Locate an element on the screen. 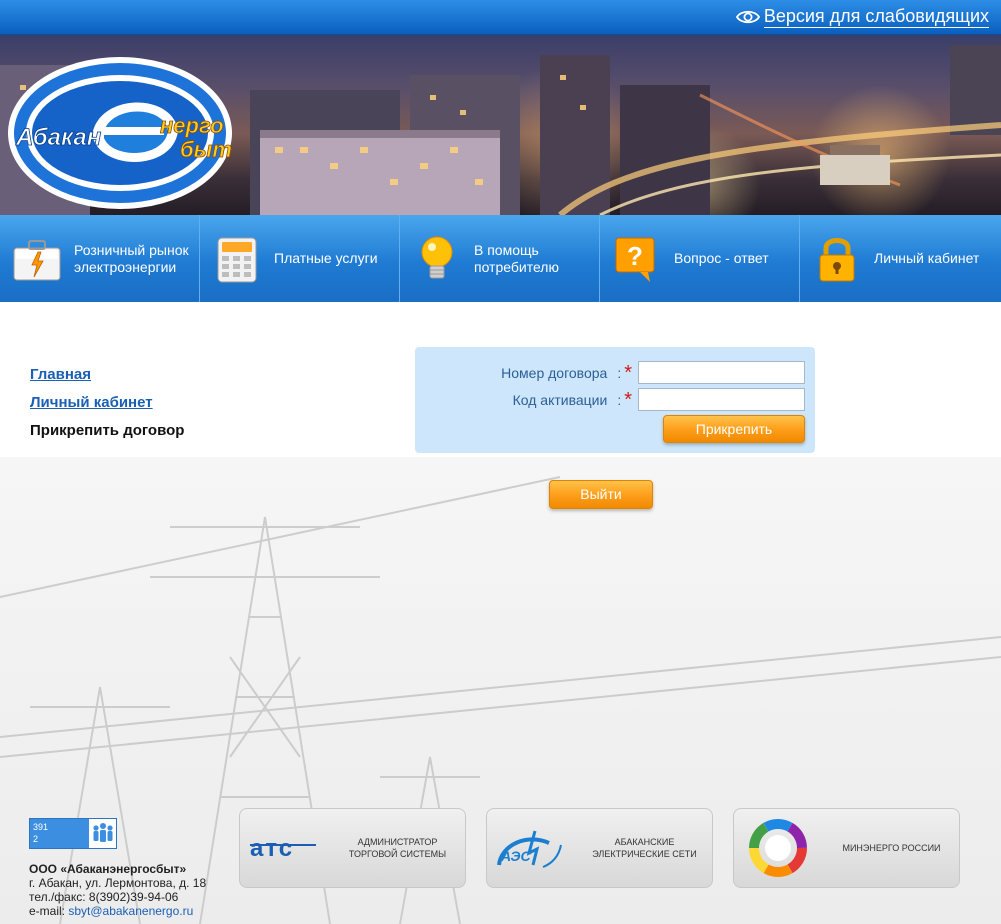 The image size is (1001, 924). top-bar: Версия для слабовидящих is located at coordinates (500, 17).